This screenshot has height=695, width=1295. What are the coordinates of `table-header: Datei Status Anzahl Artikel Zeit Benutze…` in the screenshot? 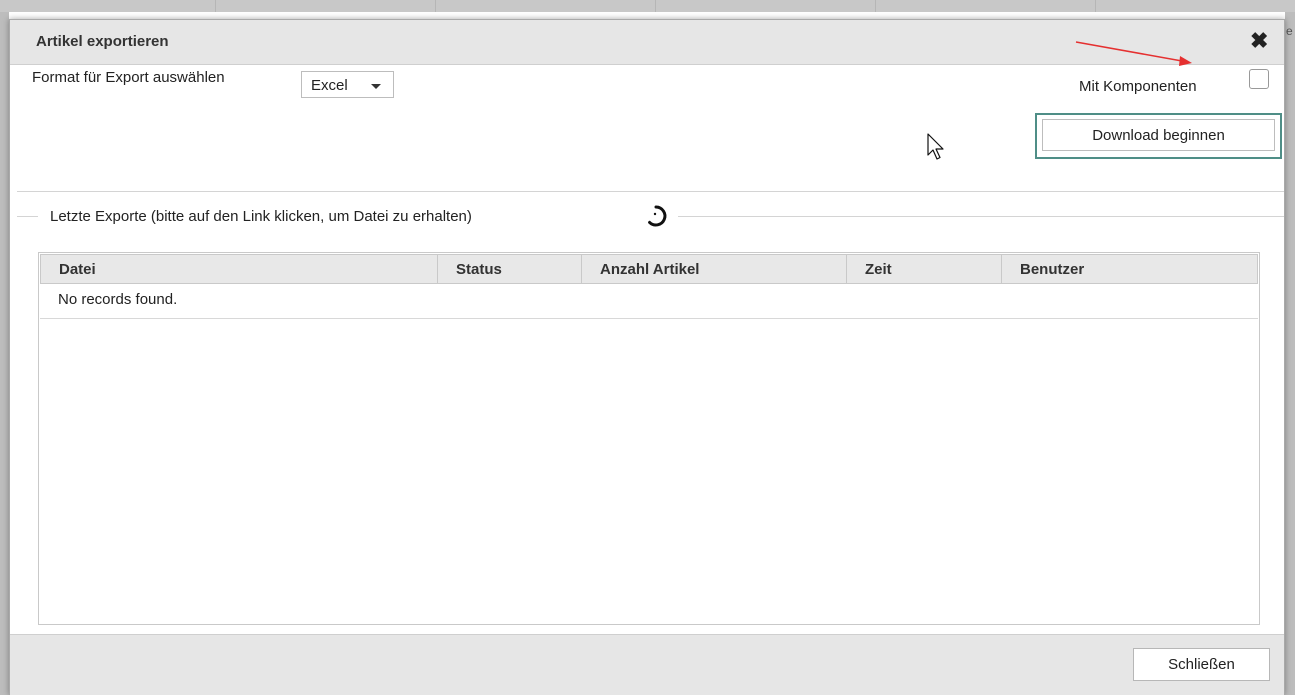 It's located at (649, 269).